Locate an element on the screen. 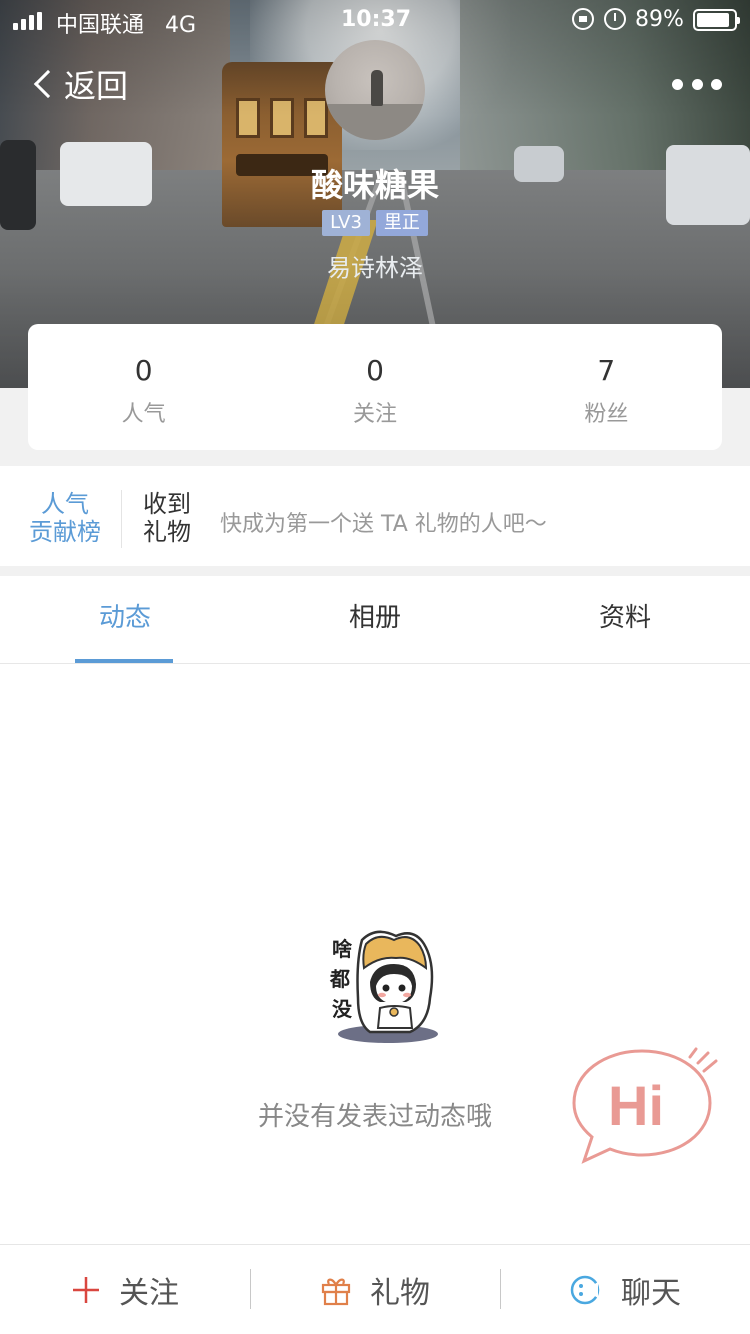 This screenshot has height=1334, width=750. sticker-char: 都 is located at coordinates (339, 979).